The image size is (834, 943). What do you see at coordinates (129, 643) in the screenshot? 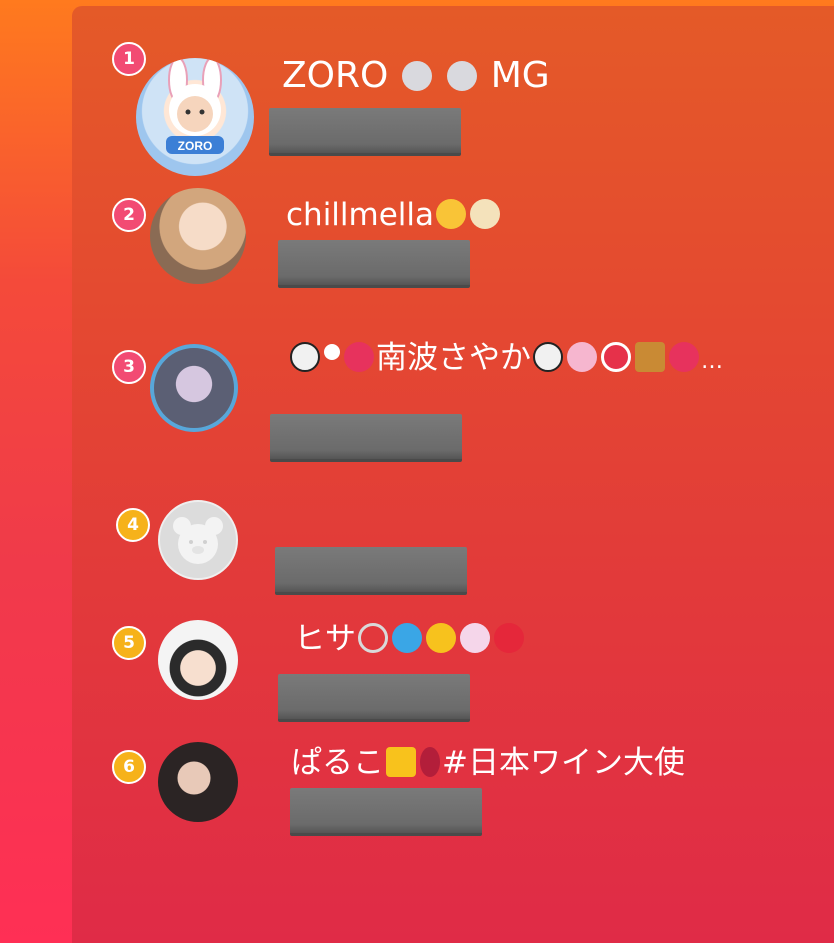
I see `rank-badge: 5` at bounding box center [129, 643].